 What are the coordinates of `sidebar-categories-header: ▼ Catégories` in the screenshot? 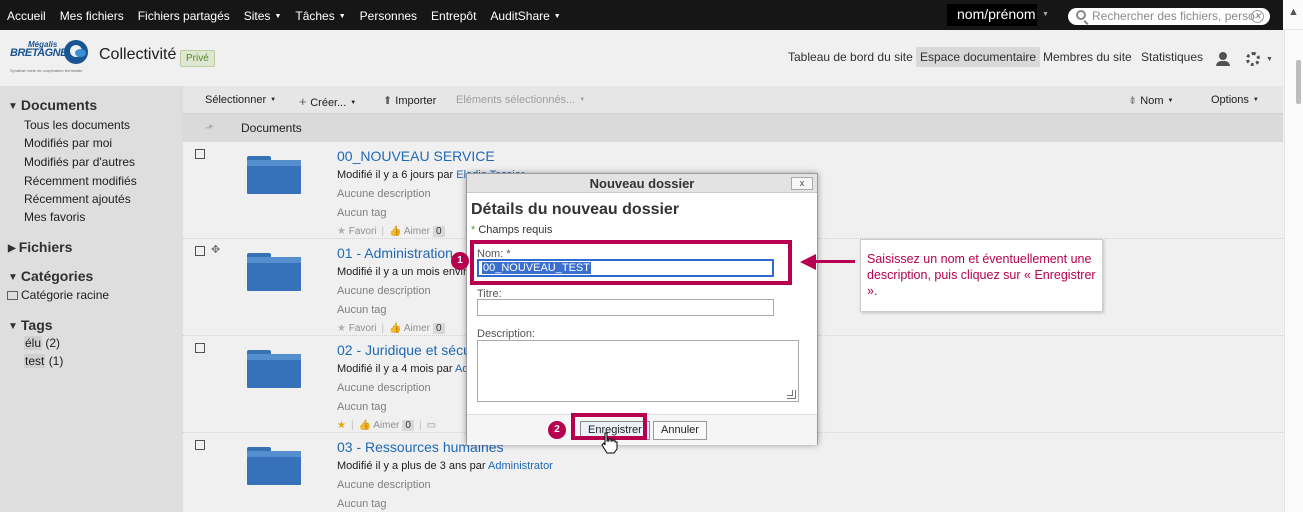 It's located at (50, 276).